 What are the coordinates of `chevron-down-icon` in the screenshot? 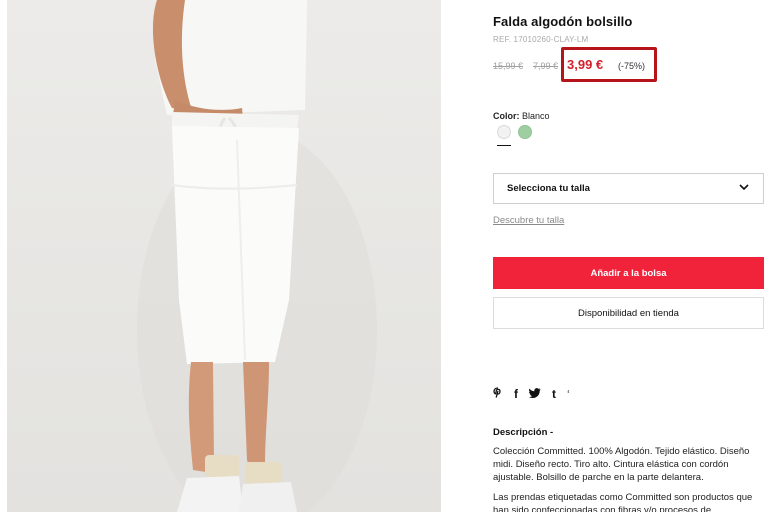 It's located at (744, 187).